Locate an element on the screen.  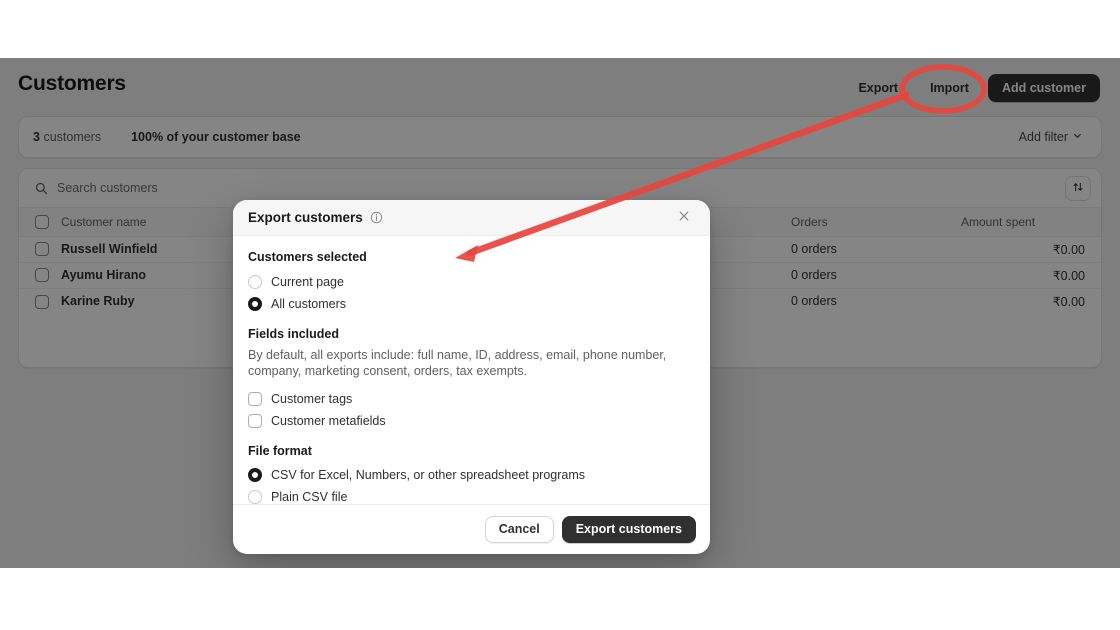
modal-footer: Cancel Export customers is located at coordinates (471, 529).